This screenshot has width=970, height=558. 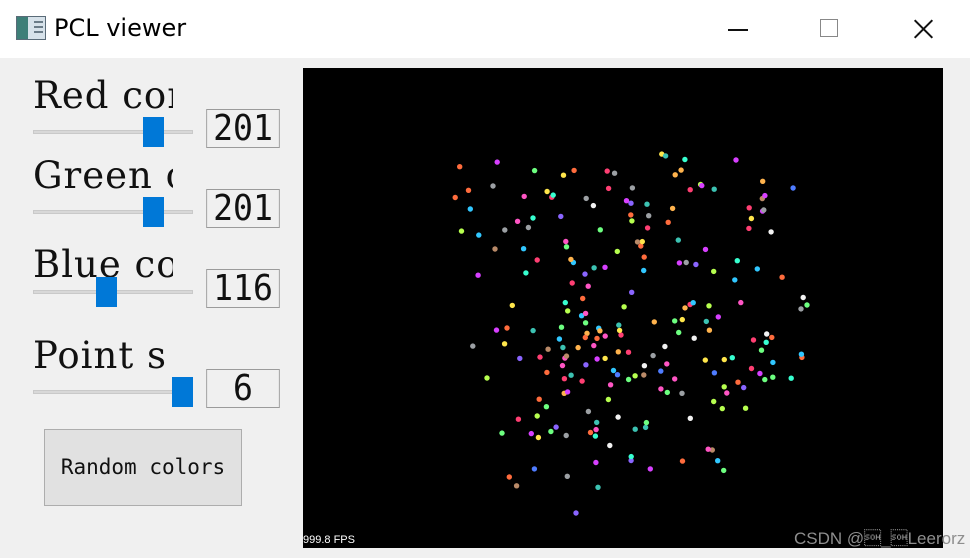 What do you see at coordinates (113, 392) in the screenshot?
I see `point-size-slider` at bounding box center [113, 392].